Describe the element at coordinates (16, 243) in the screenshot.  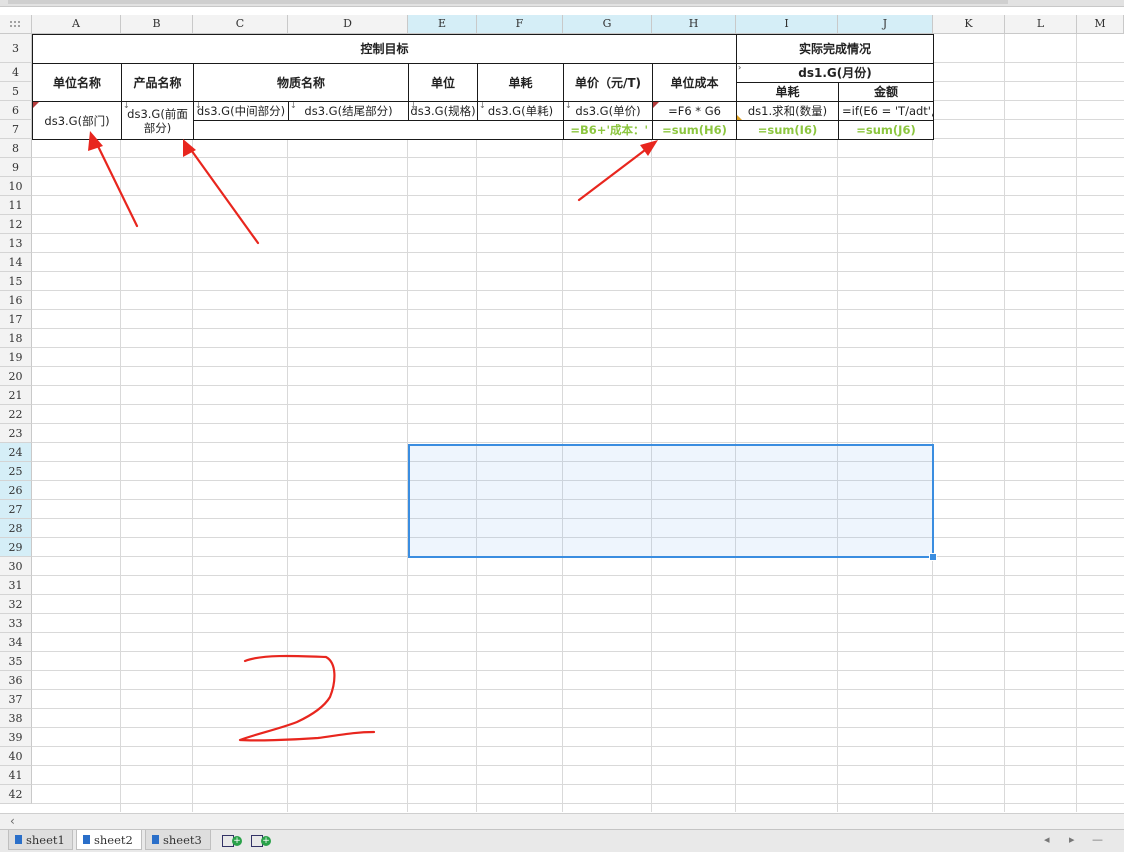
I see `row-header-13: 13` at that location.